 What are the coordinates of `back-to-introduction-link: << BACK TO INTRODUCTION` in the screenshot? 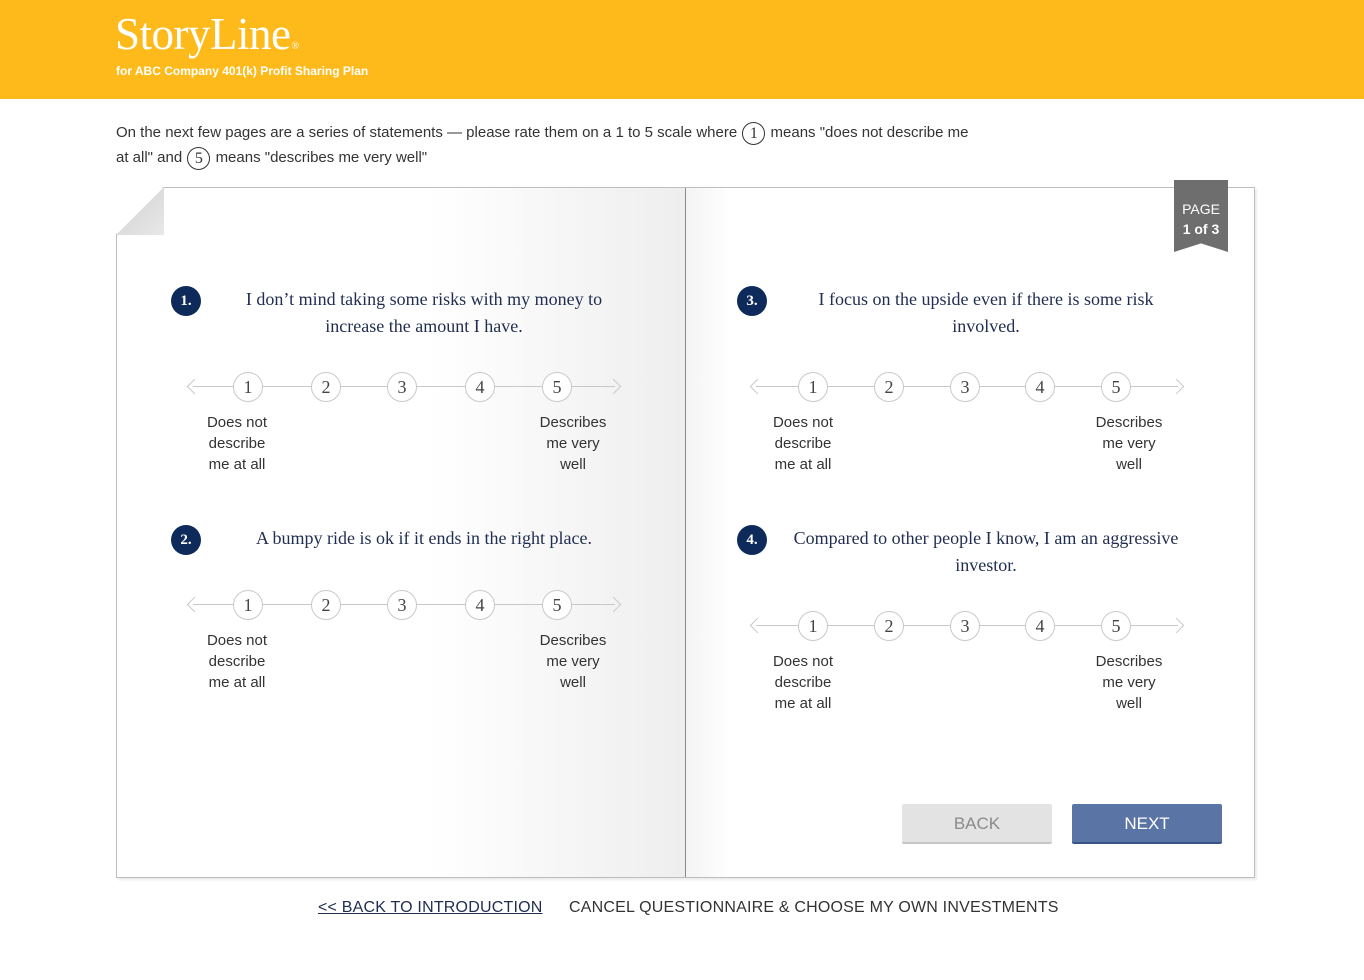 It's located at (430, 908).